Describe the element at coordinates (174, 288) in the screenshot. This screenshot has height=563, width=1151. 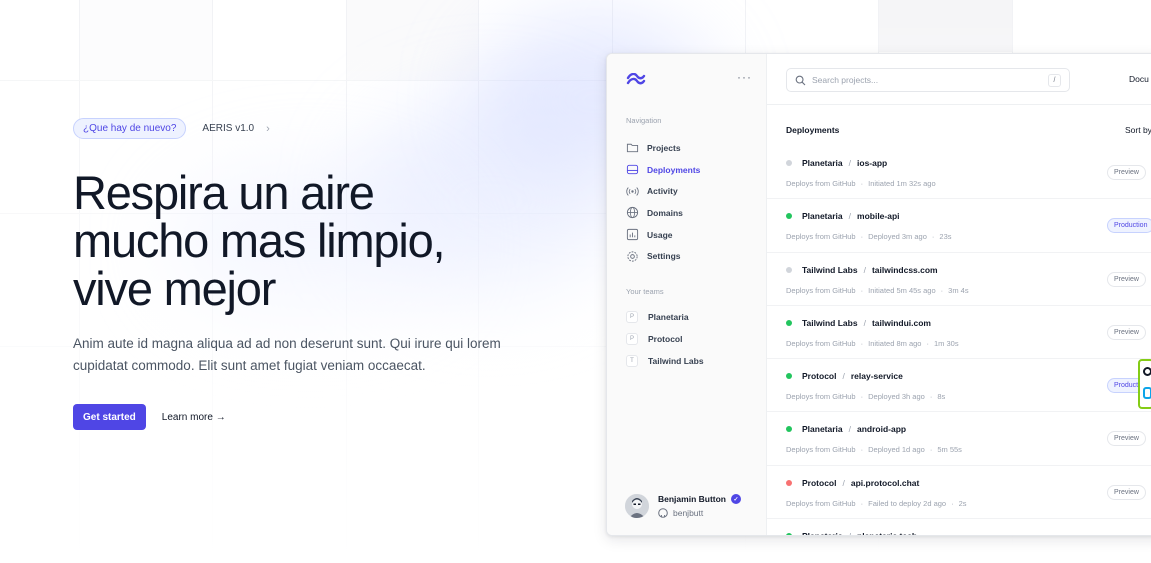
I see `headline-line-3: vive mejor` at that location.